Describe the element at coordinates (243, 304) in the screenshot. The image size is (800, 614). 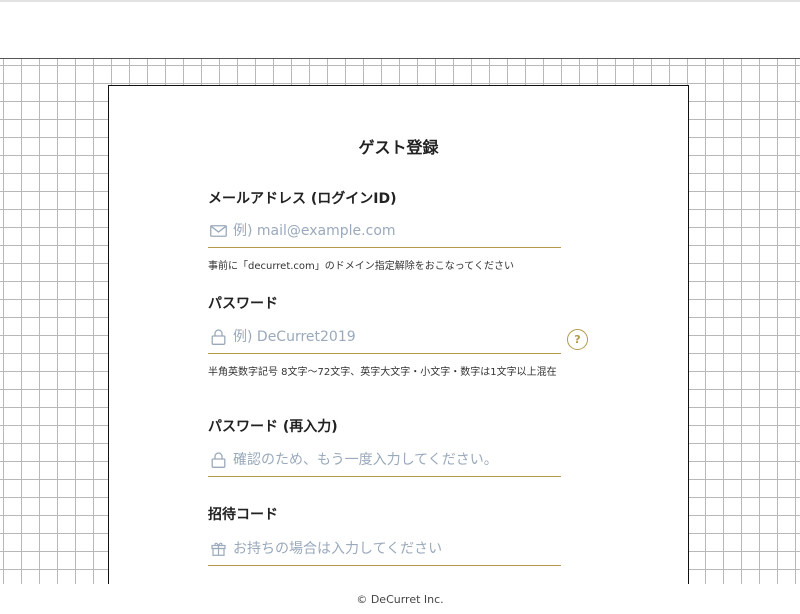
I see `password-label: パスワード` at that location.